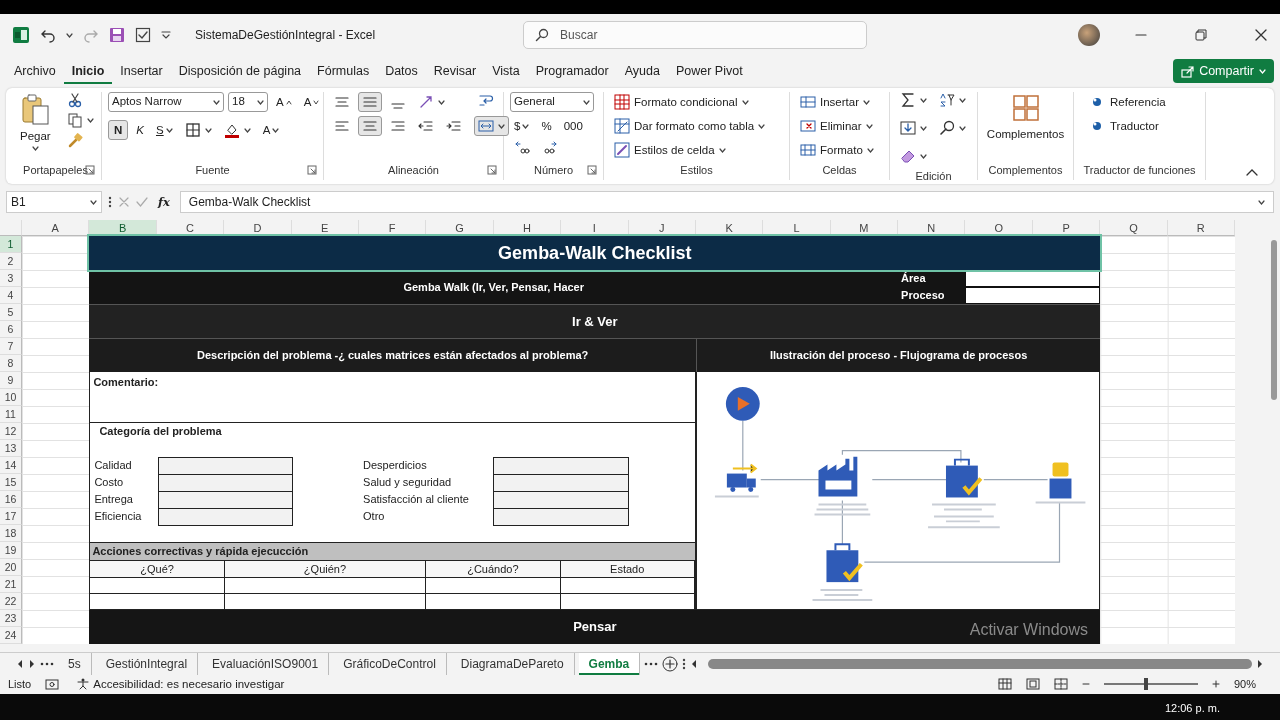  I want to click on sheet-tab: Gemba, so click(609, 663).